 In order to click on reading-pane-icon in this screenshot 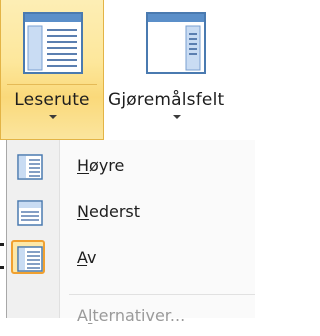, I will do `click(53, 47)`.